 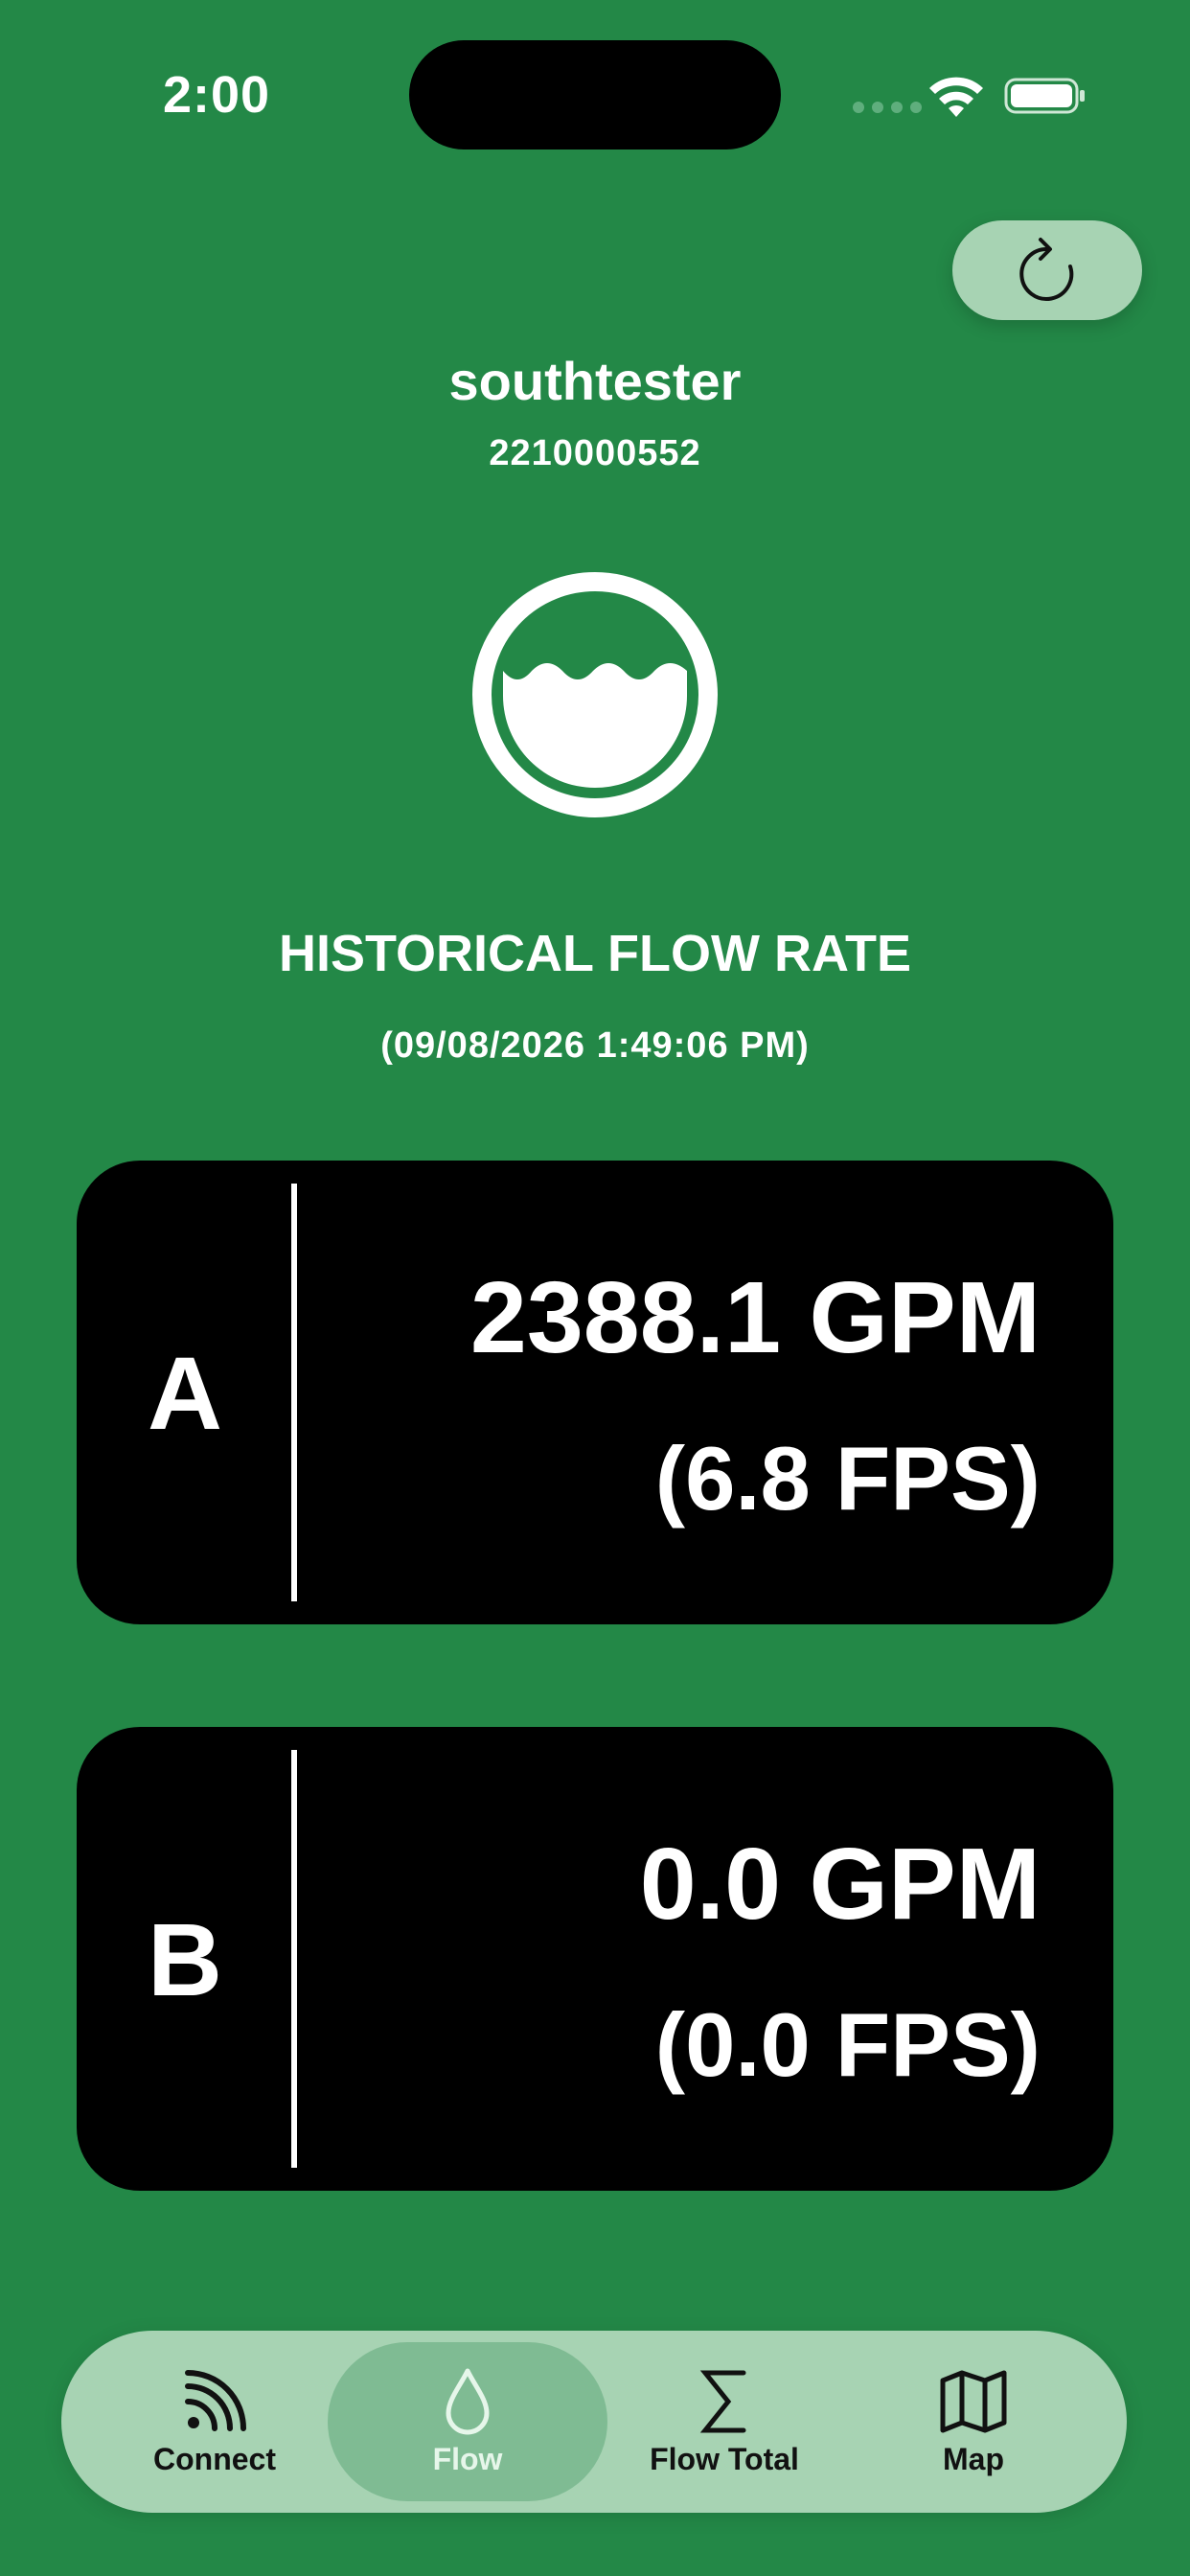 I want to click on tab-label: Flow Total, so click(x=725, y=2458).